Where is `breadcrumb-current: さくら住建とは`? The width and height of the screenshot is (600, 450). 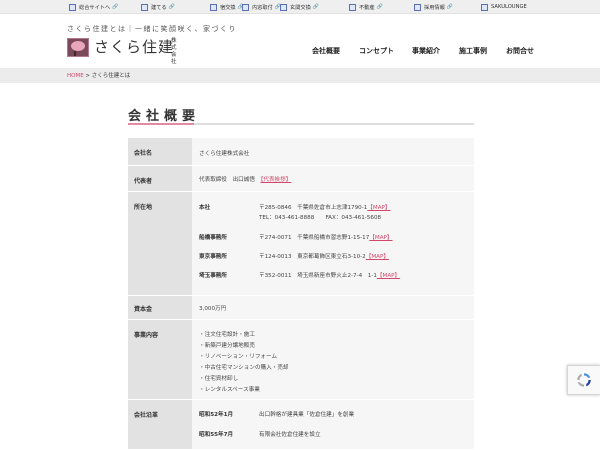 breadcrumb-current: さくら住建とは is located at coordinates (111, 76).